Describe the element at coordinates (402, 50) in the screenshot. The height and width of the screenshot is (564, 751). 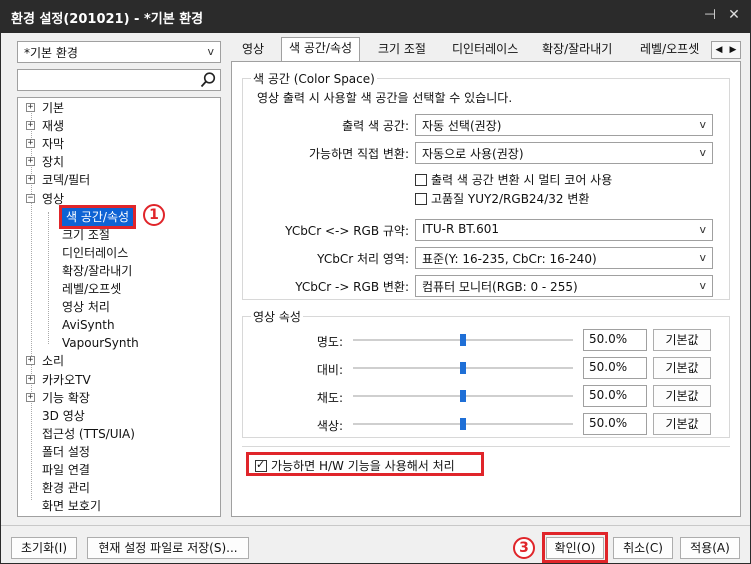
I see `tab-resize: 크기 조절` at that location.